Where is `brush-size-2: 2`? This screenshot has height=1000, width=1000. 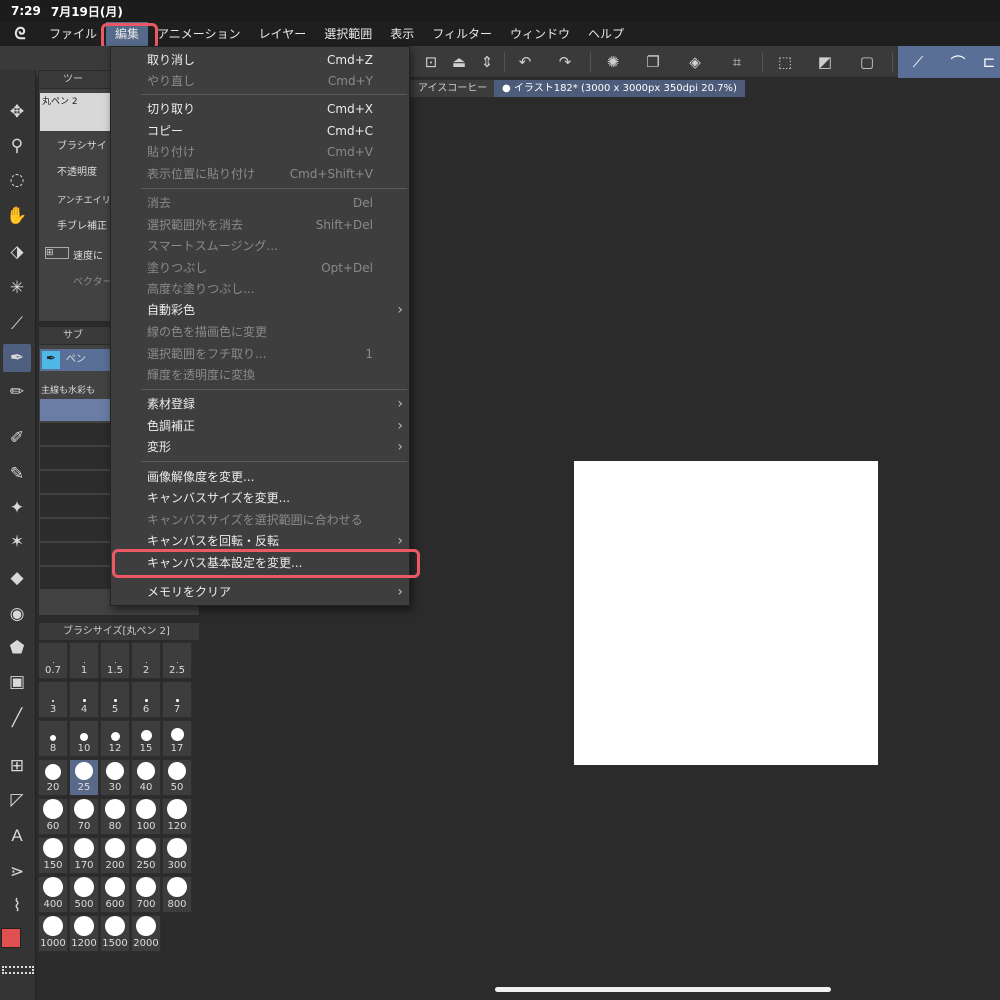 brush-size-2: 2 is located at coordinates (146, 660).